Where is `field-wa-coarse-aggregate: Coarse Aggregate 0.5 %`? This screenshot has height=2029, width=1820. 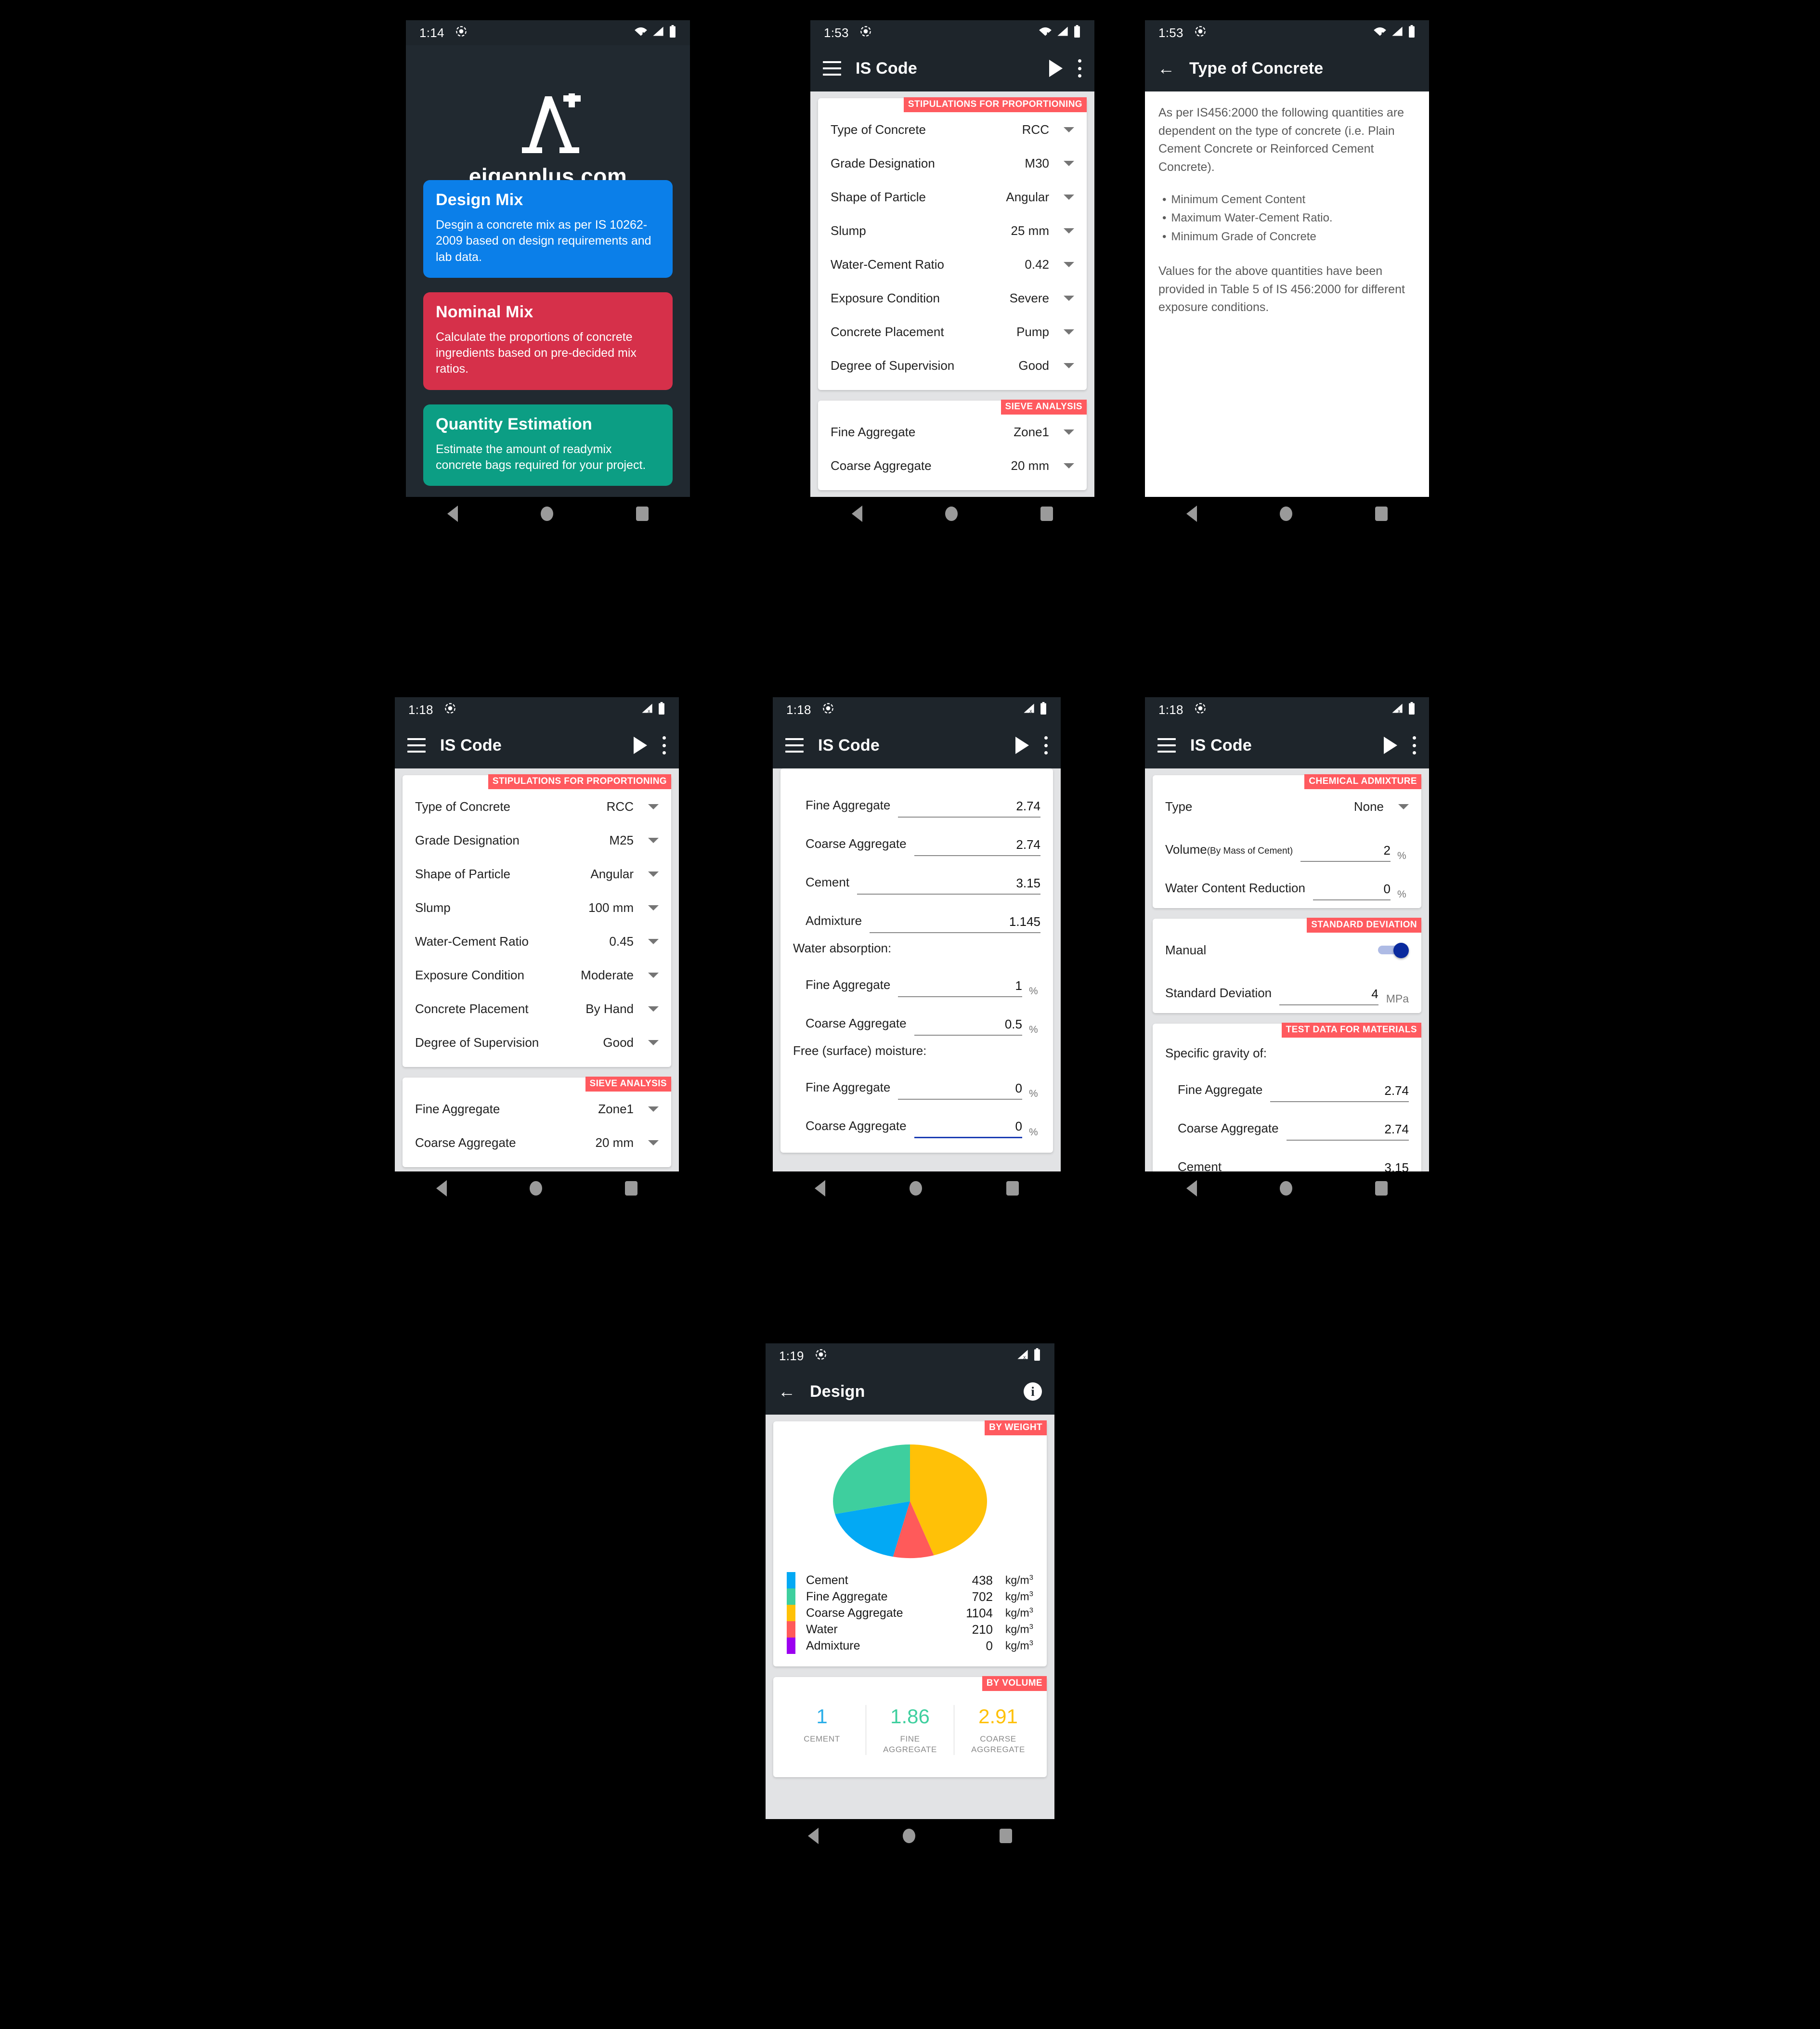 field-wa-coarse-aggregate: Coarse Aggregate 0.5 % is located at coordinates (917, 1016).